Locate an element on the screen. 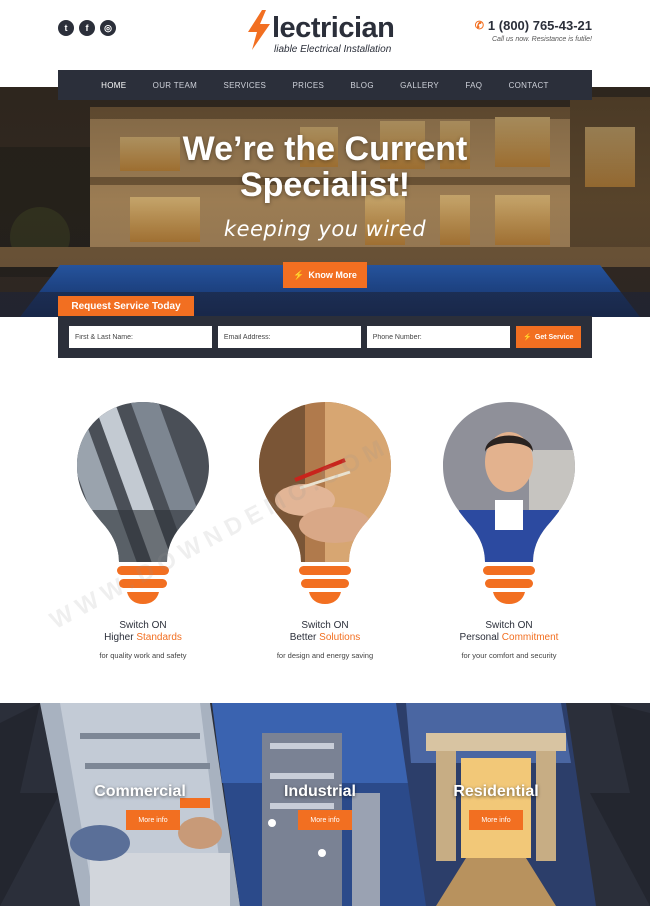 The image size is (650, 906). nav-item-prices: PRICES is located at coordinates (309, 85).